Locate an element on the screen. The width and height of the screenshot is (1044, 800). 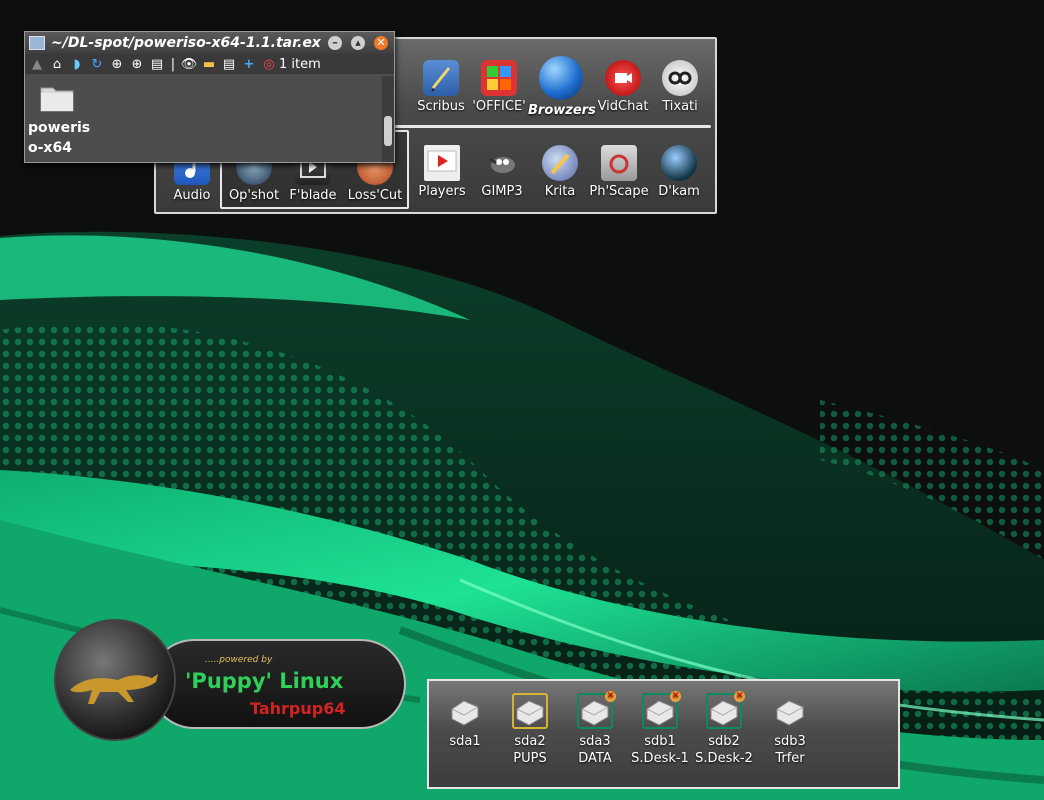
drive-sda2: sda2 PUPS is located at coordinates (530, 730).